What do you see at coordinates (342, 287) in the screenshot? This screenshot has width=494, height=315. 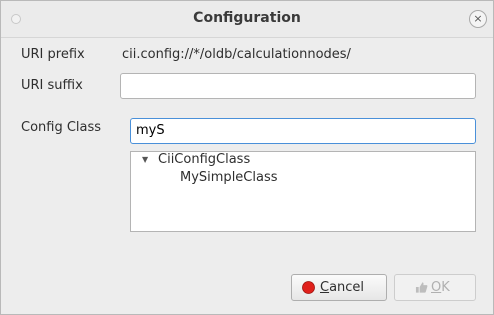 I see `cancel-label: Cancel` at bounding box center [342, 287].